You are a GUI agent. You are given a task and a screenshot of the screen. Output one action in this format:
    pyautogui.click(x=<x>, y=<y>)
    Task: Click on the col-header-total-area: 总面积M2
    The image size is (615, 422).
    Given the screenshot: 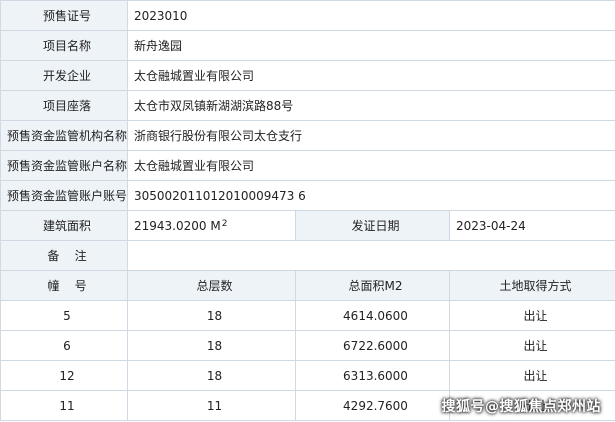 What is the action you would take?
    pyautogui.click(x=372, y=285)
    